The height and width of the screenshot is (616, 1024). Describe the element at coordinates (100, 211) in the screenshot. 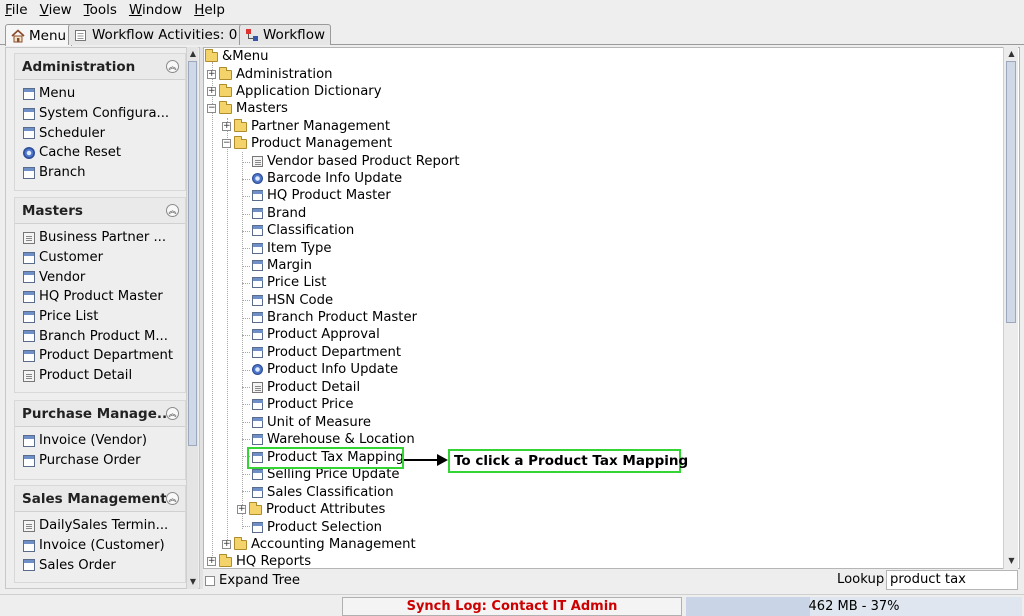

I see `group-header: Masters ︽` at that location.